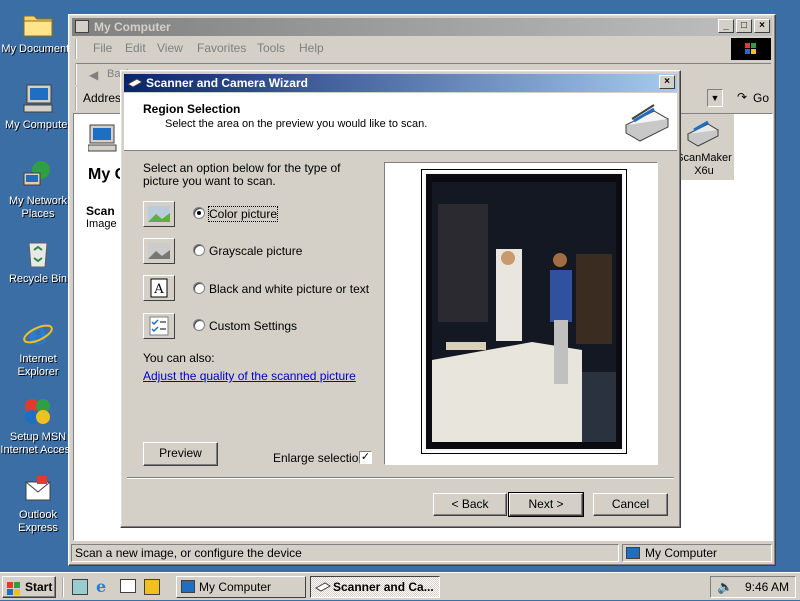  What do you see at coordinates (199, 213) in the screenshot?
I see `color-picture-radio` at bounding box center [199, 213].